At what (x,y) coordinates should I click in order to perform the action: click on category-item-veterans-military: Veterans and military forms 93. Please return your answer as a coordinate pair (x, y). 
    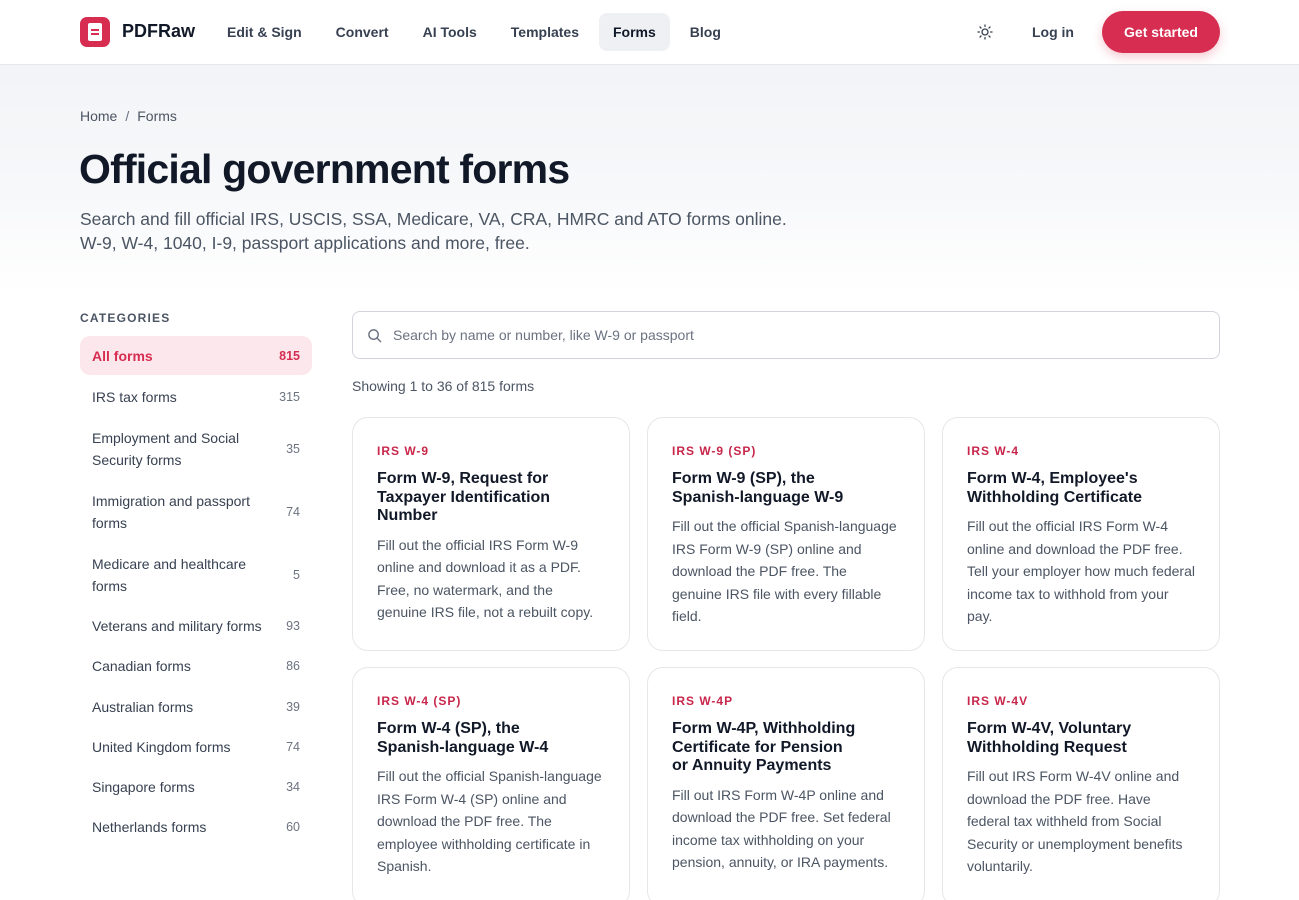
    Looking at the image, I should click on (196, 626).